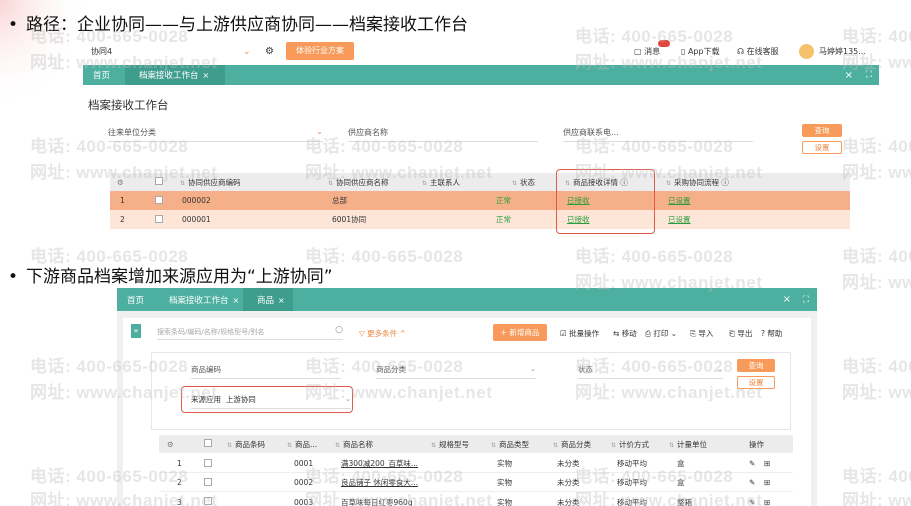 Image resolution: width=911 pixels, height=506 pixels. What do you see at coordinates (630, 444) in the screenshot?
I see `header-pricing: ⇅ 计价方式` at bounding box center [630, 444].